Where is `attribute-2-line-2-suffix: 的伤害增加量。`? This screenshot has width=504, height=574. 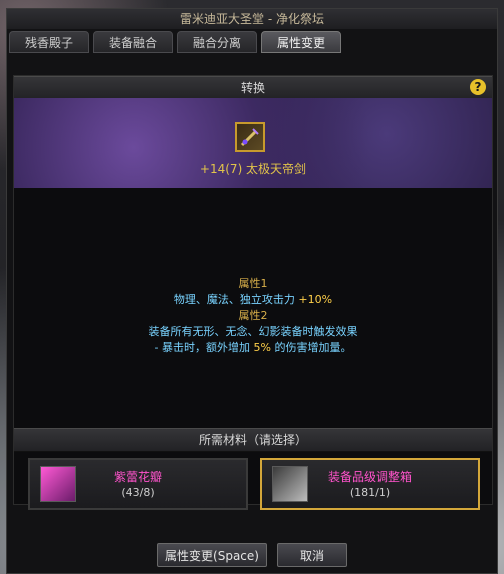
attribute-2-line-2-suffix: 的伤害增加量。 is located at coordinates (313, 347).